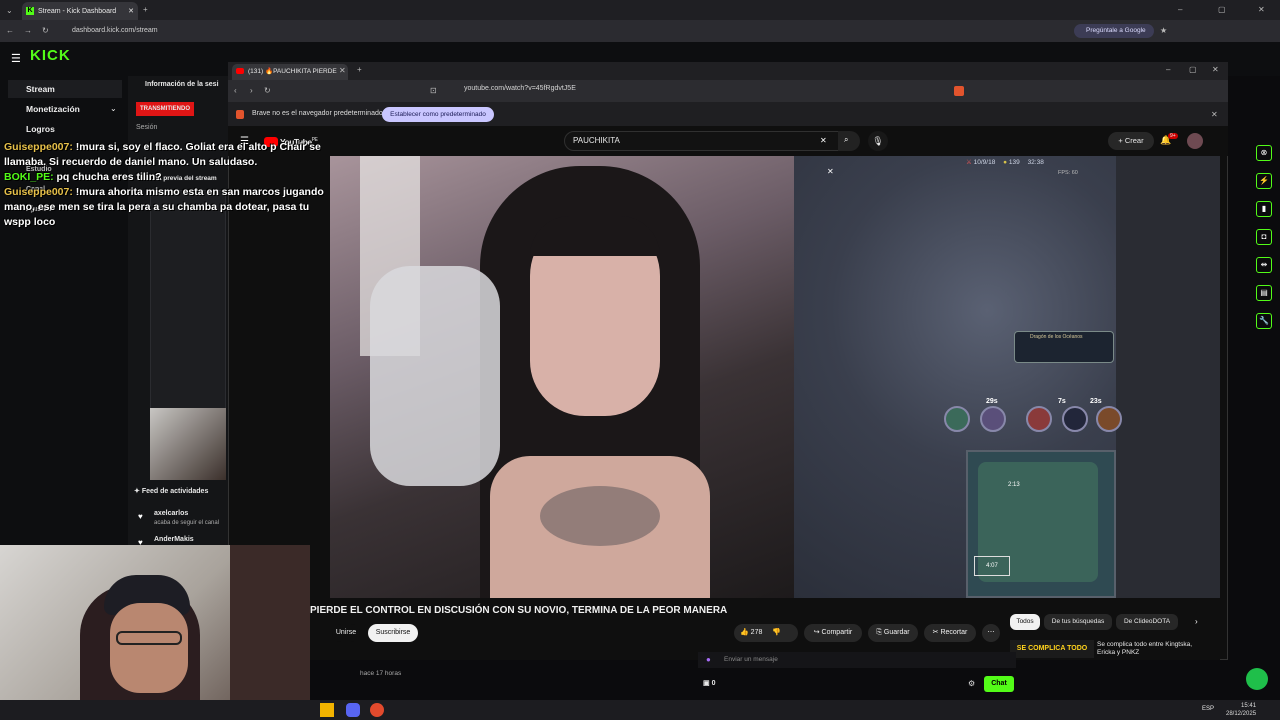 The height and width of the screenshot is (720, 1280). Describe the element at coordinates (1264, 209) in the screenshot. I see `toolbar-card-icon: ▮` at that location.